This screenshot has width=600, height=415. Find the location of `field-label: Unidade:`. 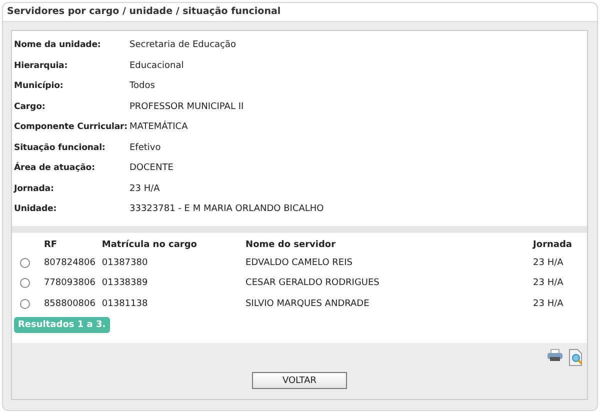

field-label: Unidade: is located at coordinates (36, 209).